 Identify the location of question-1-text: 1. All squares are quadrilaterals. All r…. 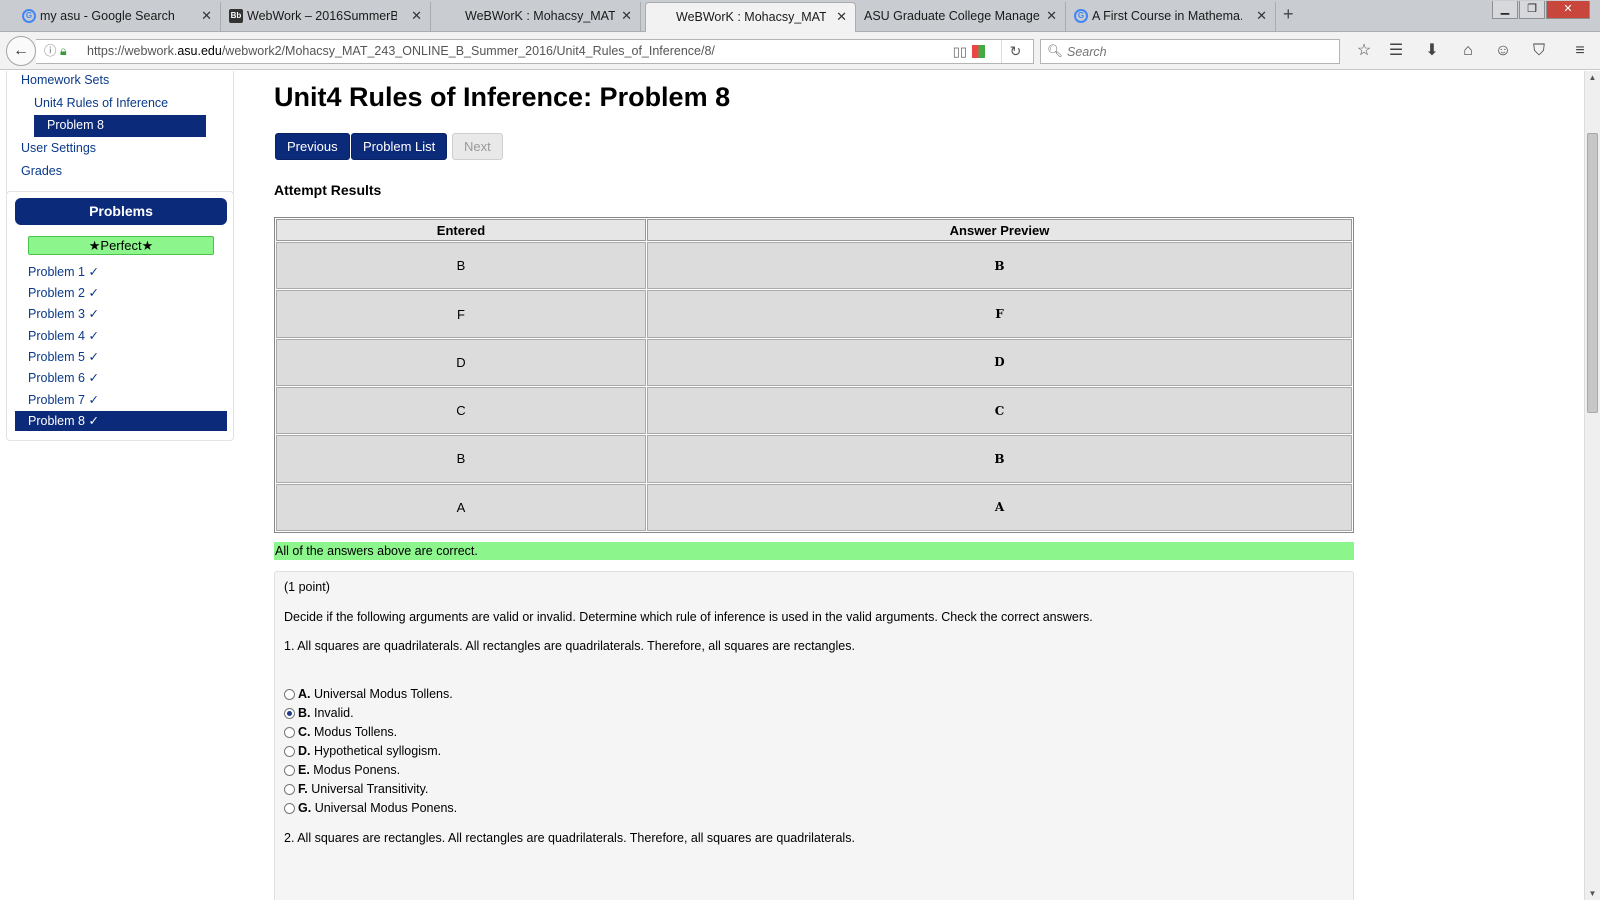
(569, 646).